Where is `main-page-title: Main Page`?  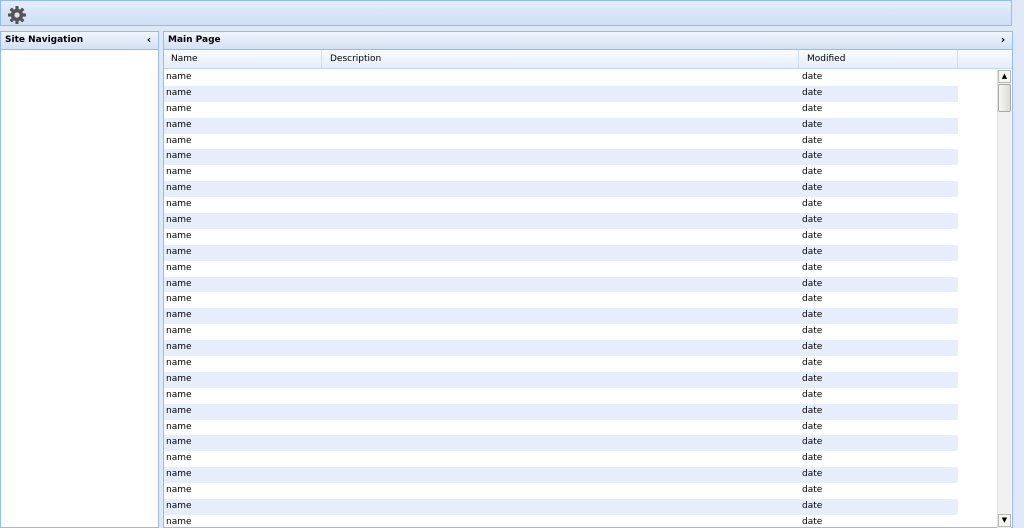
main-page-title: Main Page is located at coordinates (194, 40).